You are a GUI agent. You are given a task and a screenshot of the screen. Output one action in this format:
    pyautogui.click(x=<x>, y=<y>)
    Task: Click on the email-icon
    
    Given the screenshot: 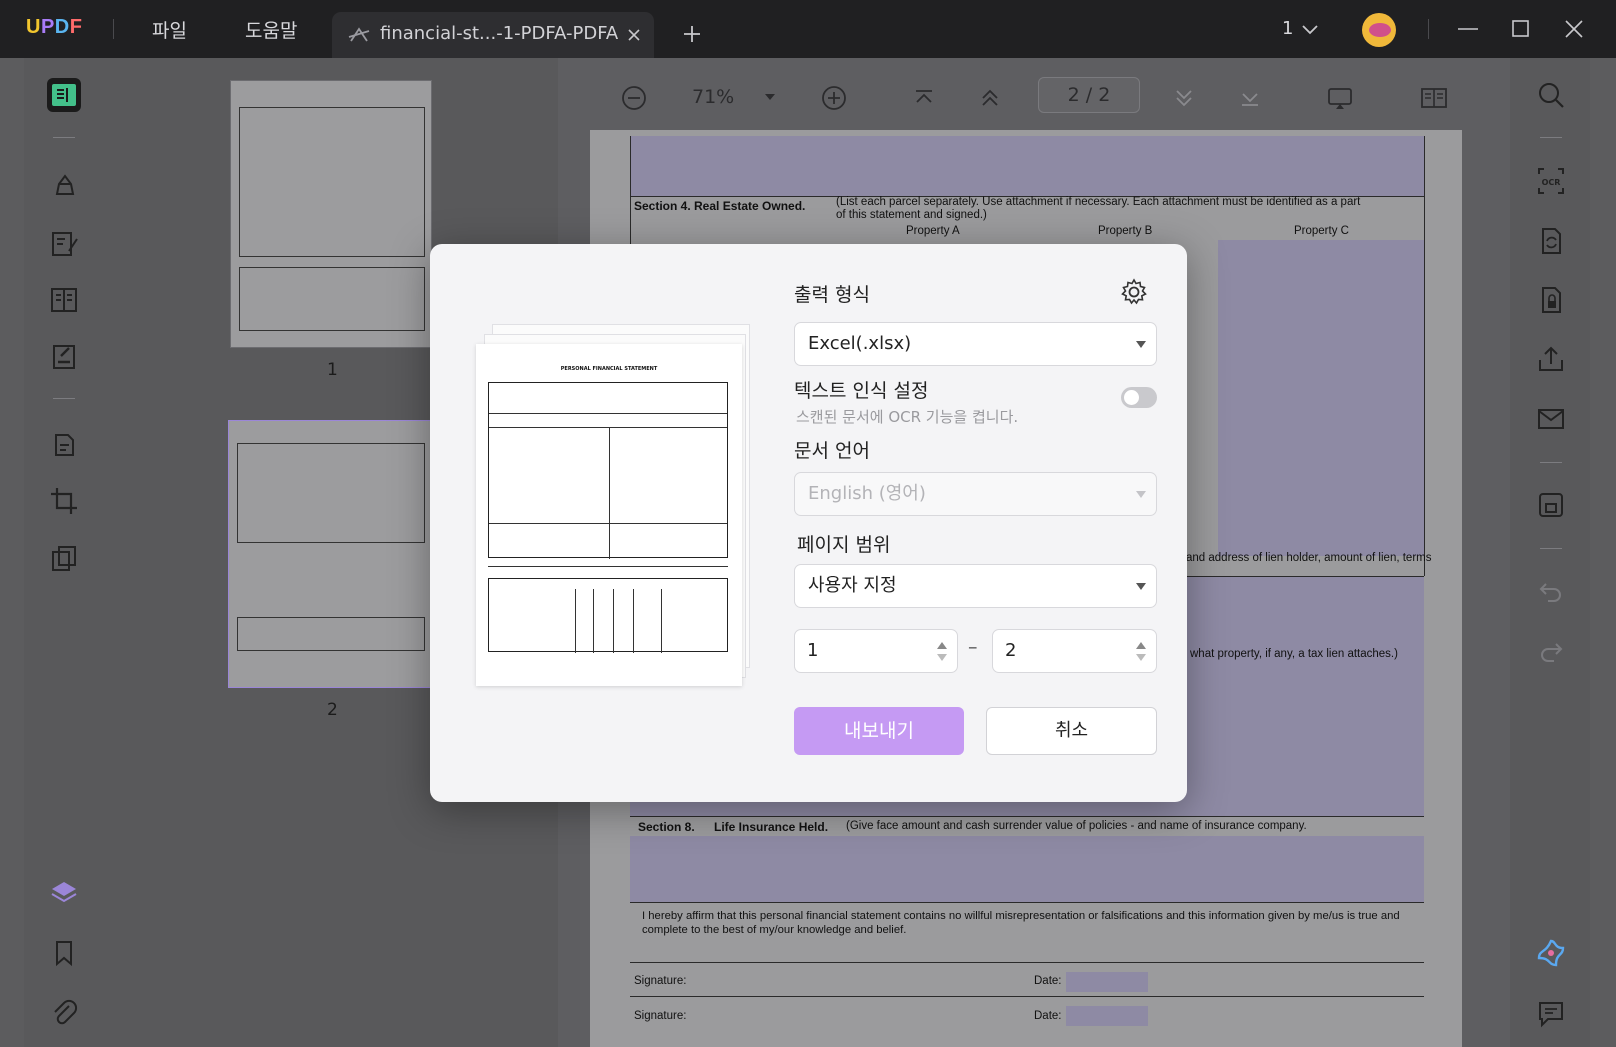 What is the action you would take?
    pyautogui.click(x=1551, y=419)
    